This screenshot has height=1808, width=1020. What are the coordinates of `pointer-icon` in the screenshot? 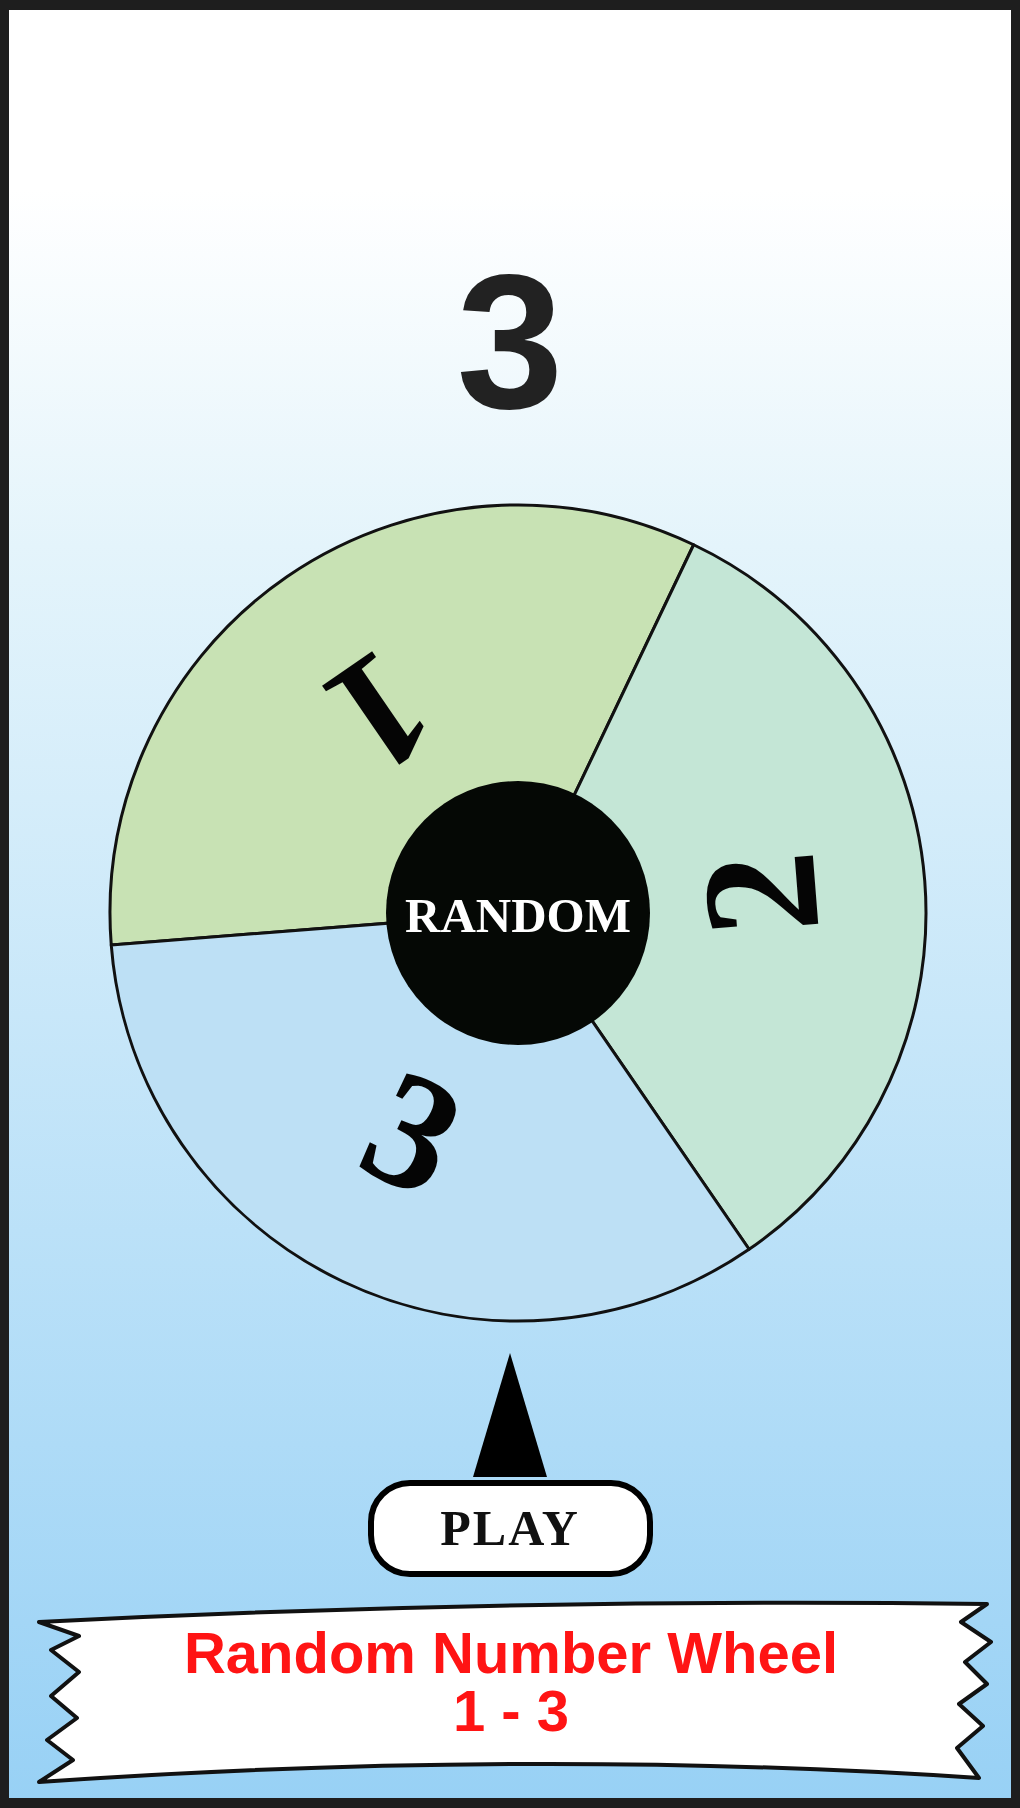 It's located at (510, 1415).